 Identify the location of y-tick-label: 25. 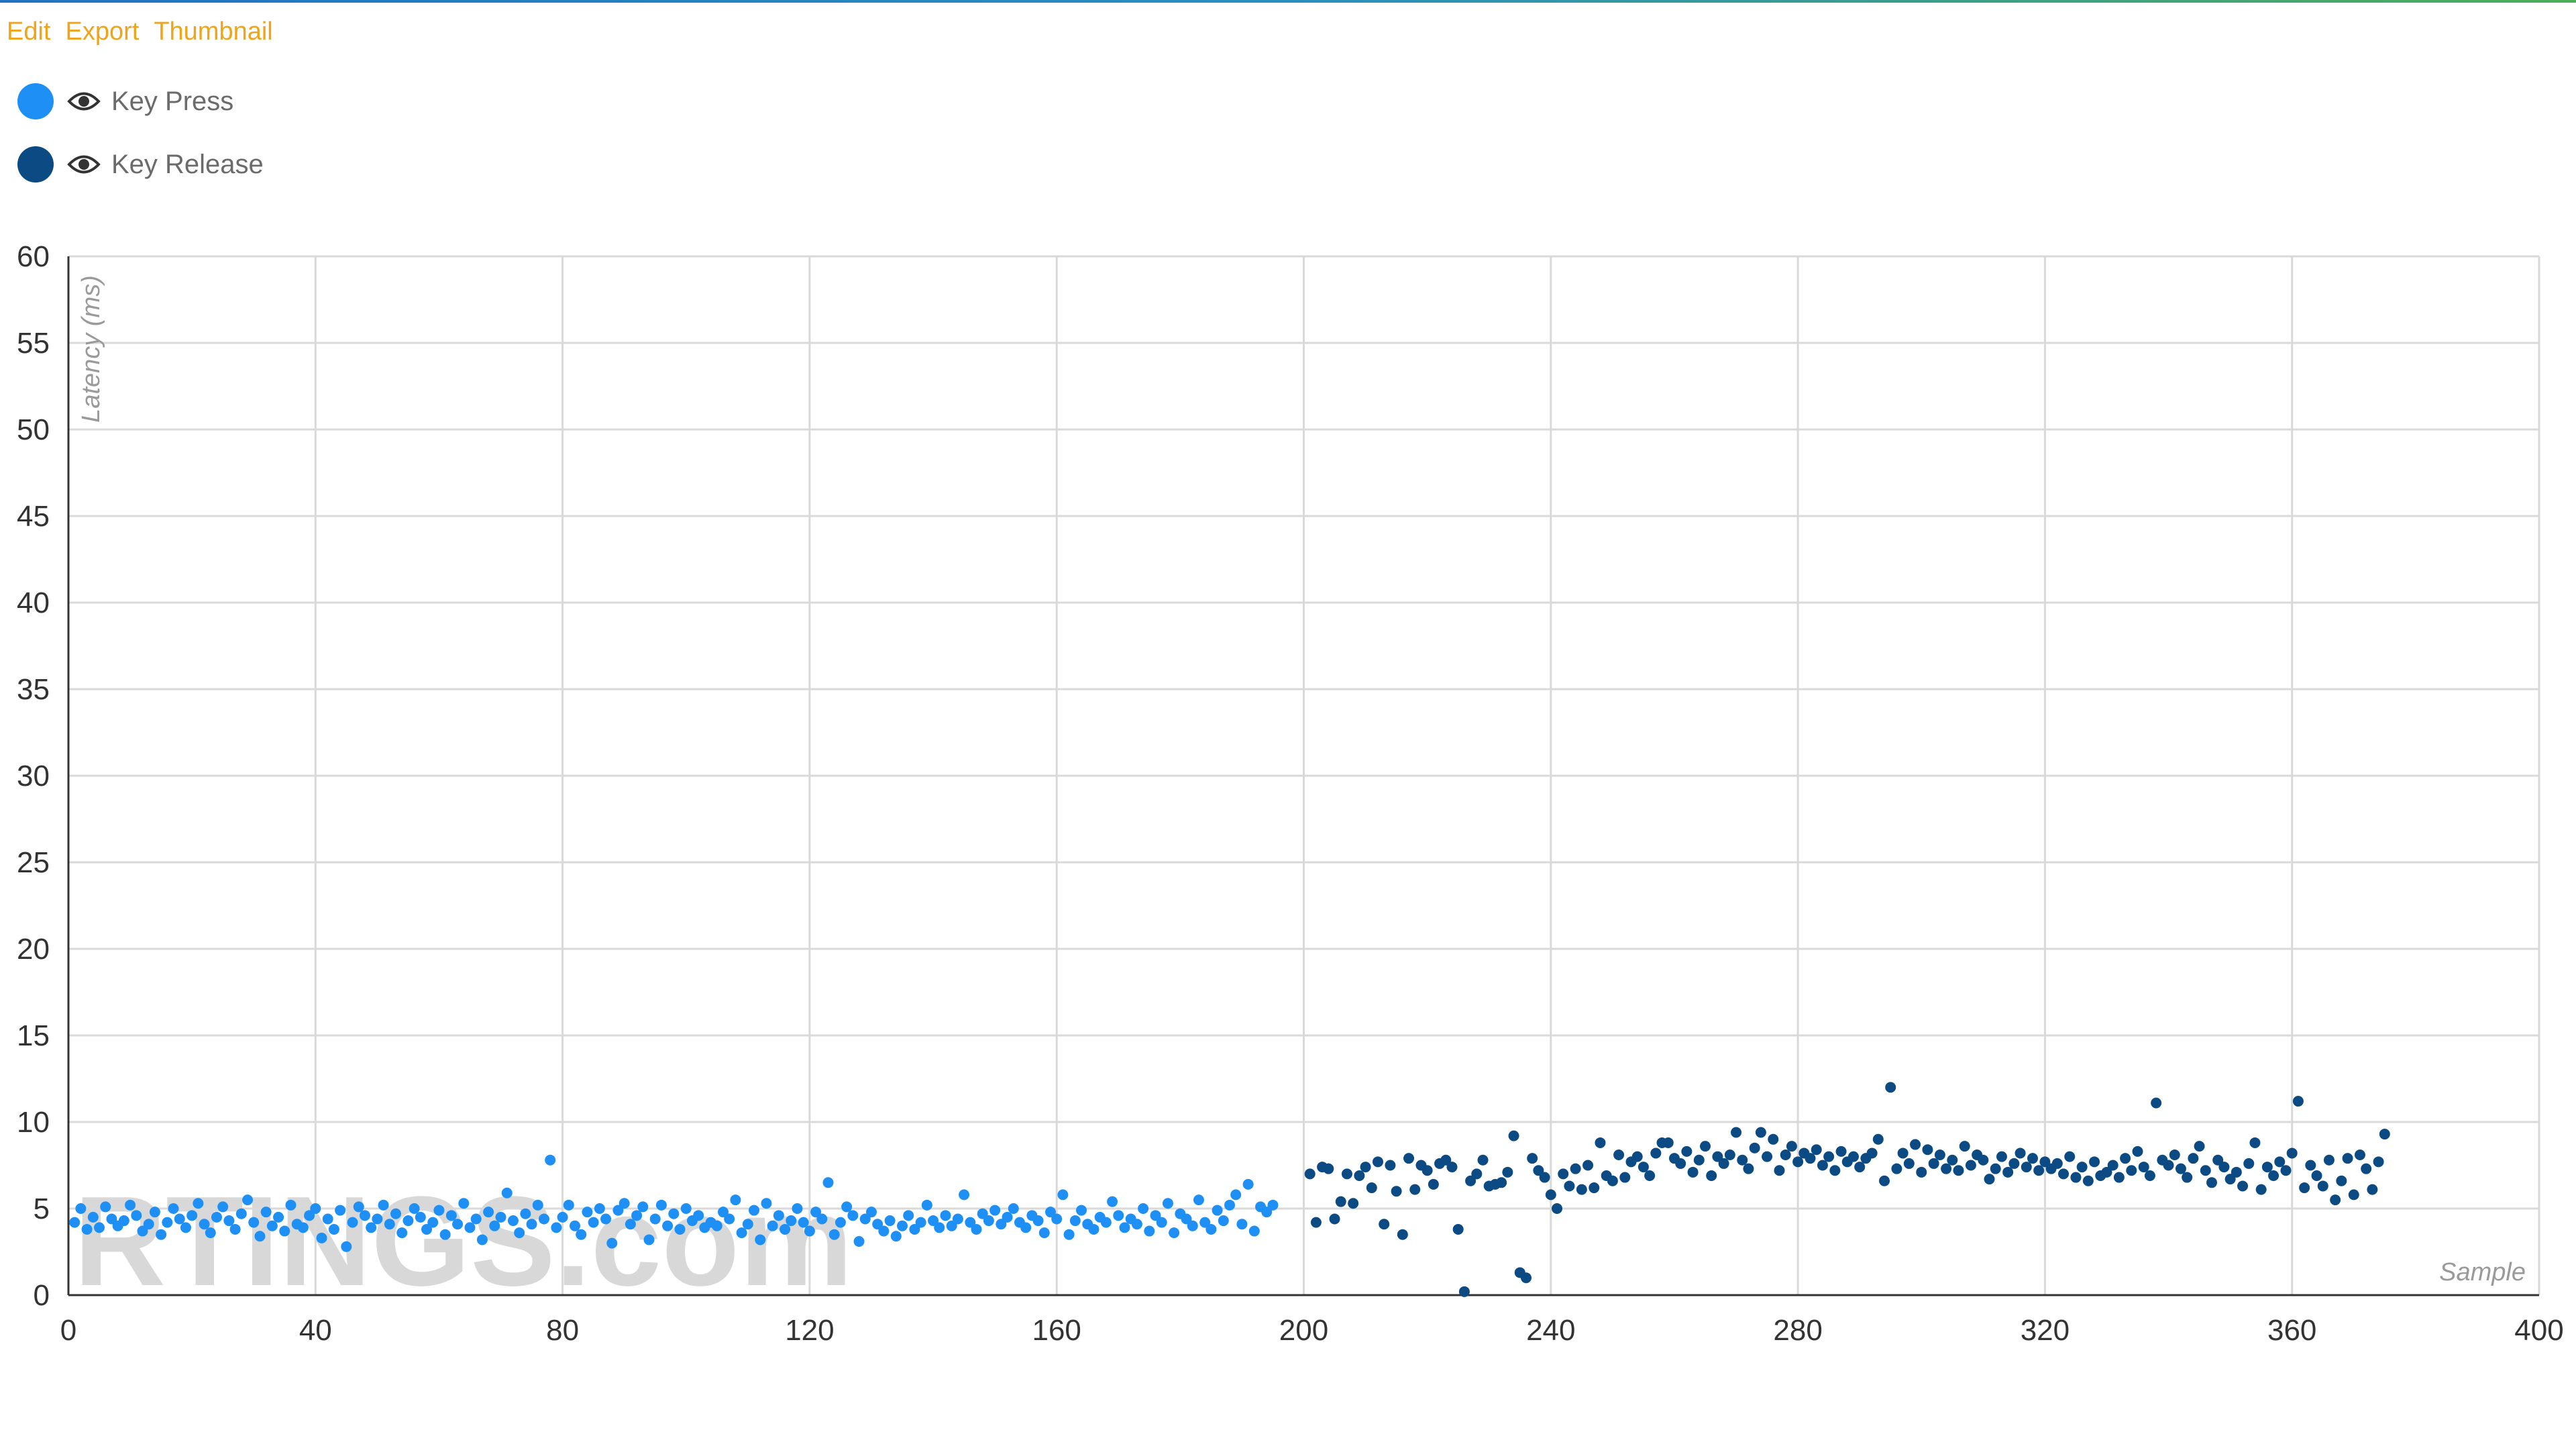
(33, 863).